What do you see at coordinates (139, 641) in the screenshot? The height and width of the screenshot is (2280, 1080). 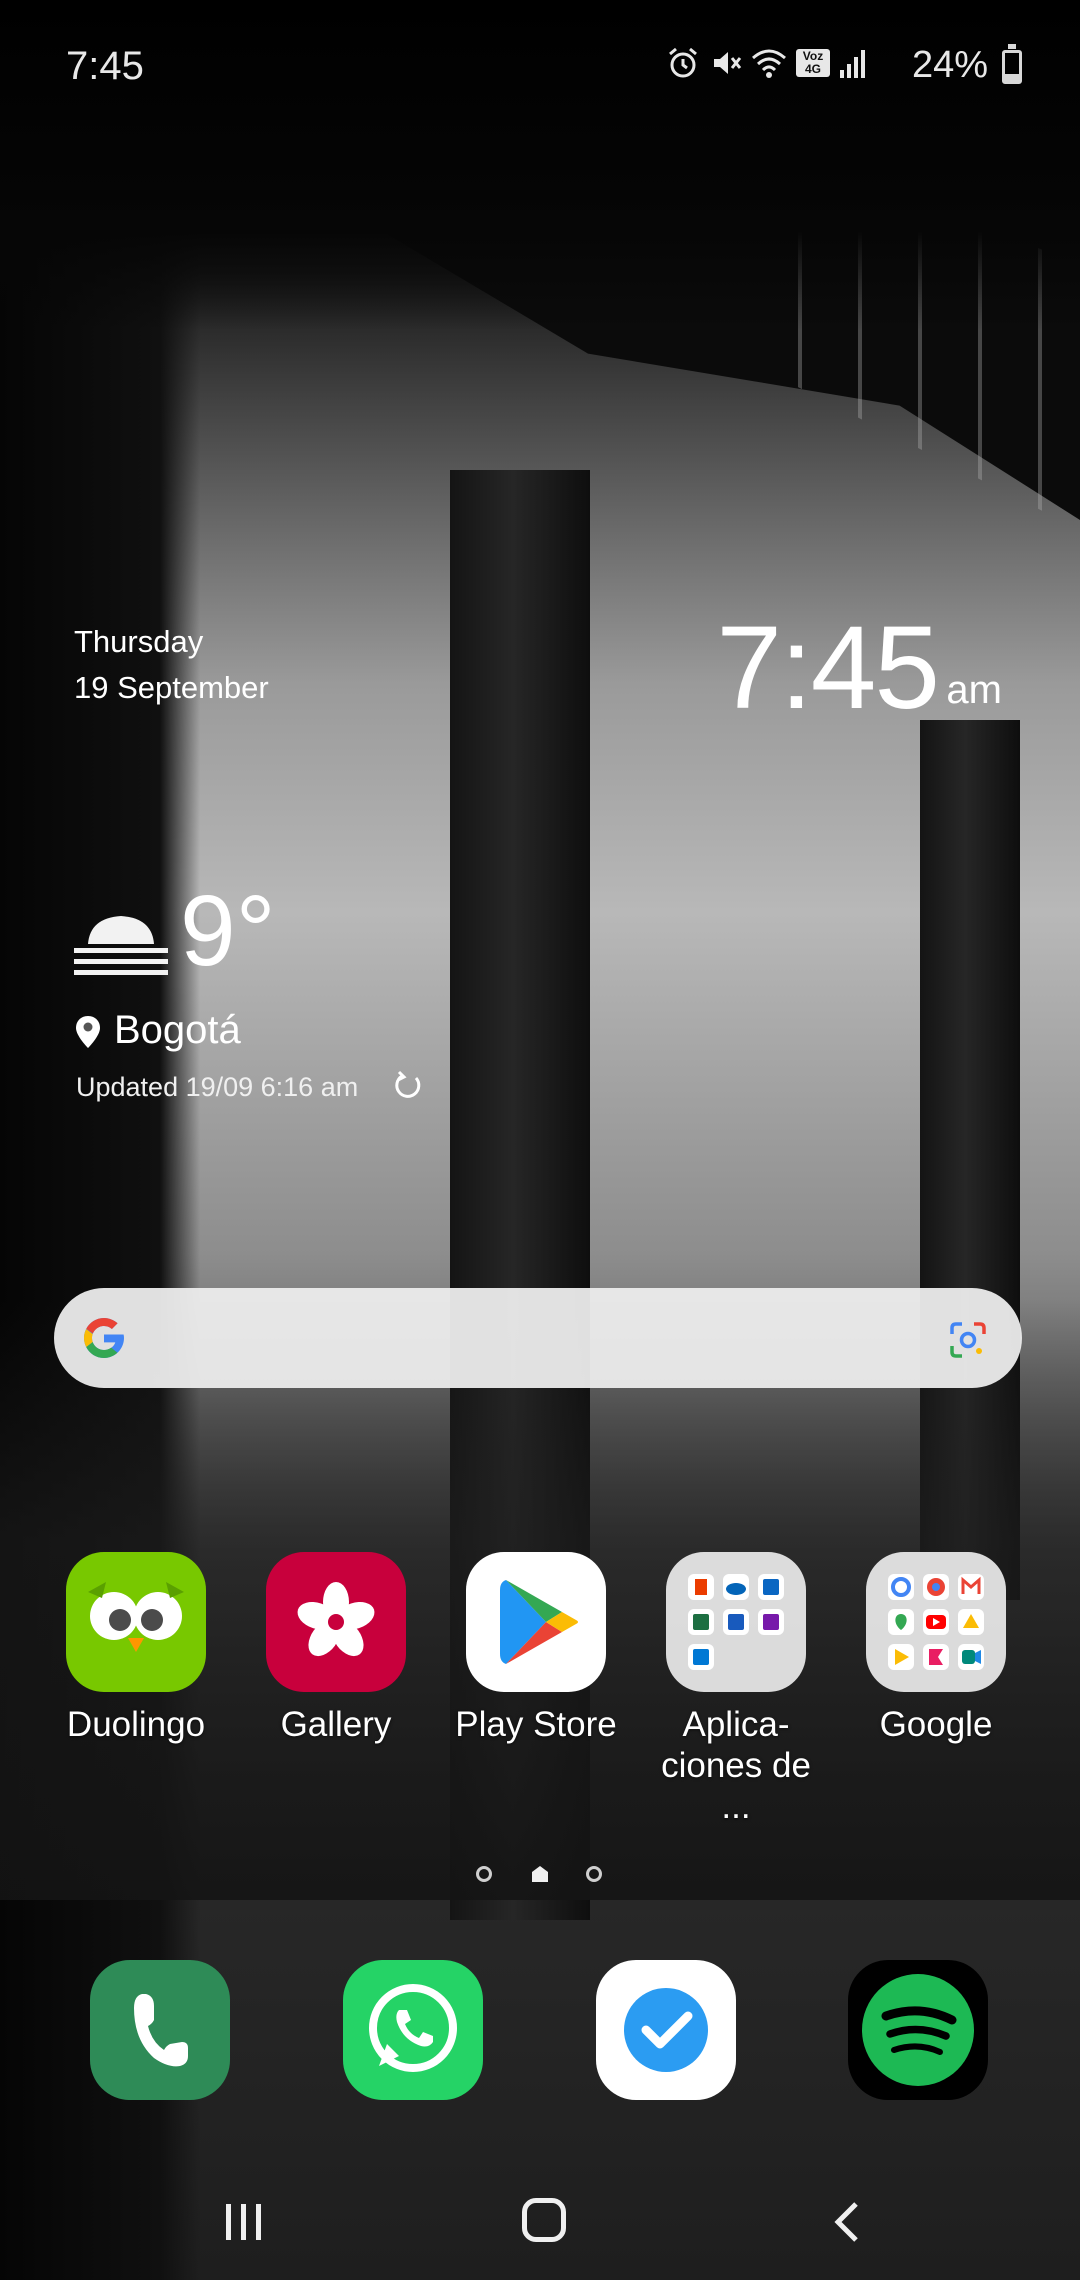 I see `clock-day: Thursday` at bounding box center [139, 641].